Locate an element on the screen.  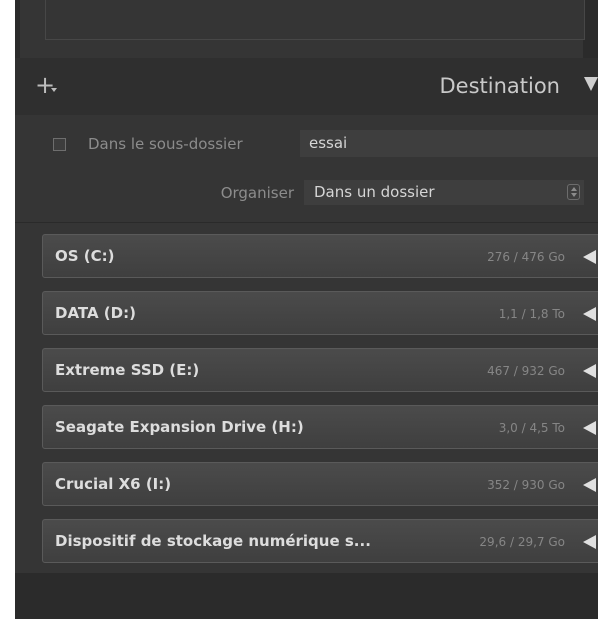
drive-size: 467 / 932 Go is located at coordinates (526, 371).